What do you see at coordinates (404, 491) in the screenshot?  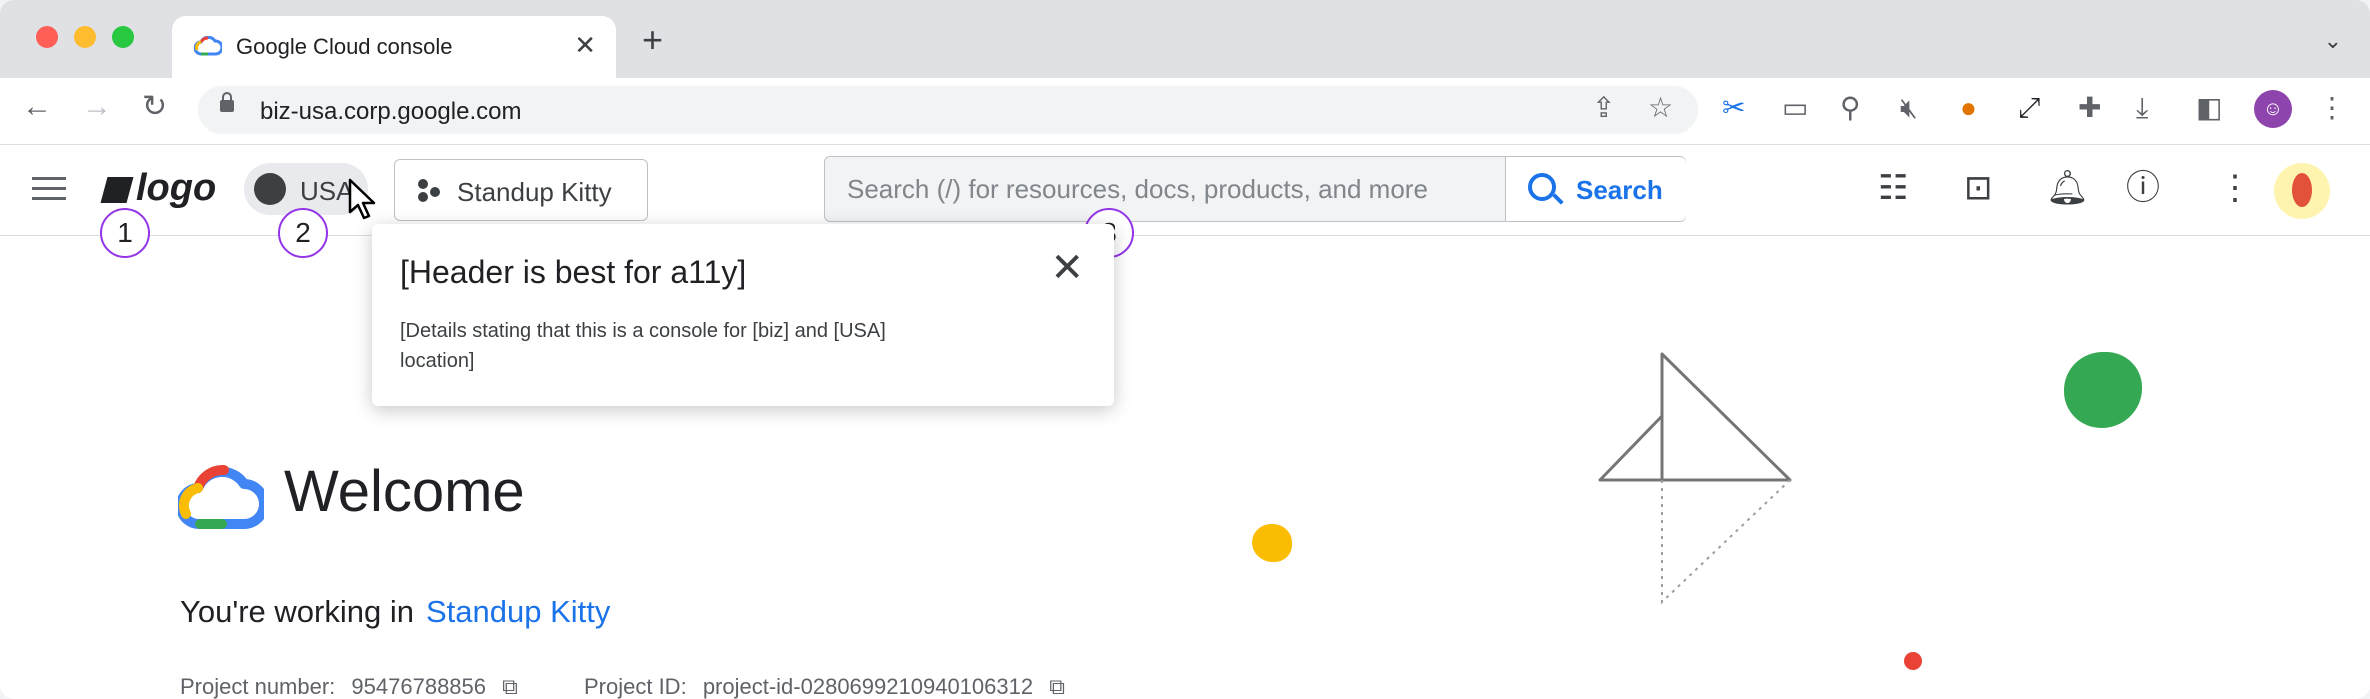 I see `welcome-title: Welcome` at bounding box center [404, 491].